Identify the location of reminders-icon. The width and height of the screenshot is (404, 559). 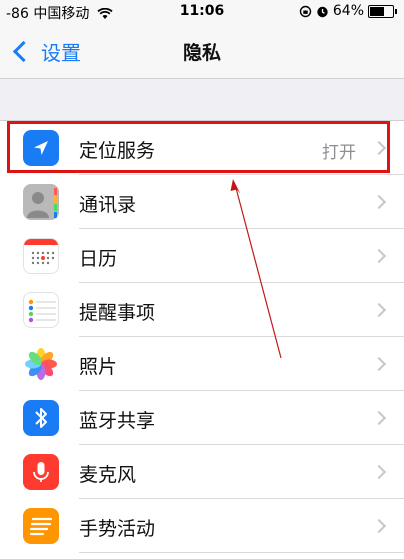
(41, 310).